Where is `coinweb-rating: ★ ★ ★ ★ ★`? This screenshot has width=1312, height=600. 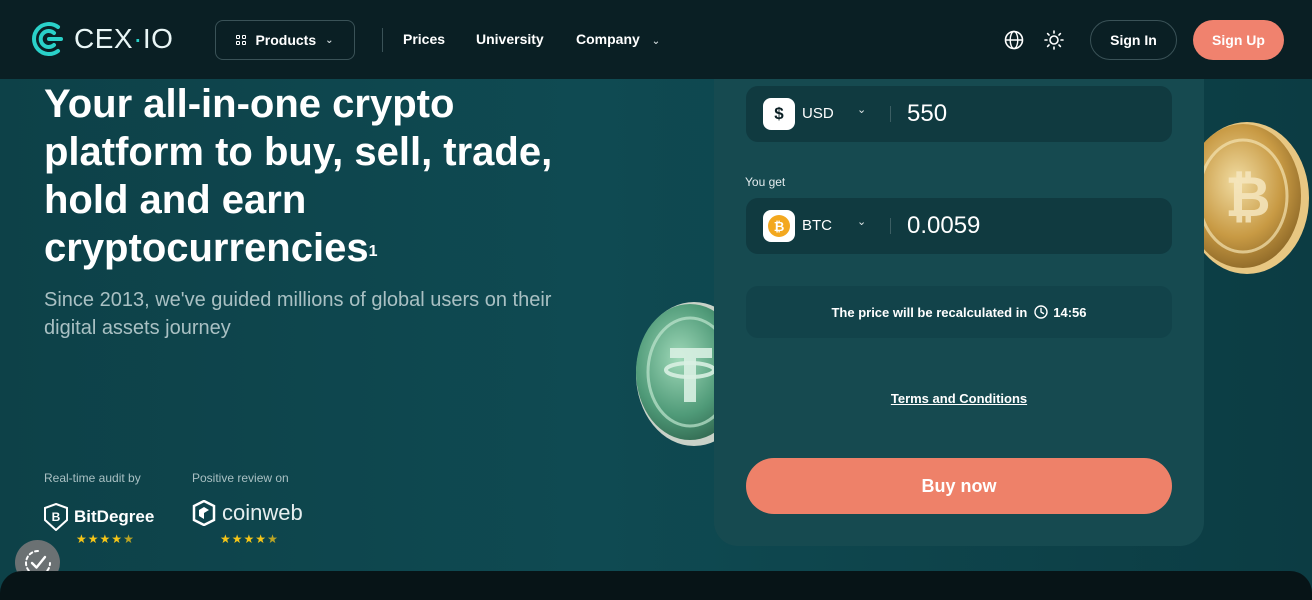 coinweb-rating: ★ ★ ★ ★ ★ is located at coordinates (249, 539).